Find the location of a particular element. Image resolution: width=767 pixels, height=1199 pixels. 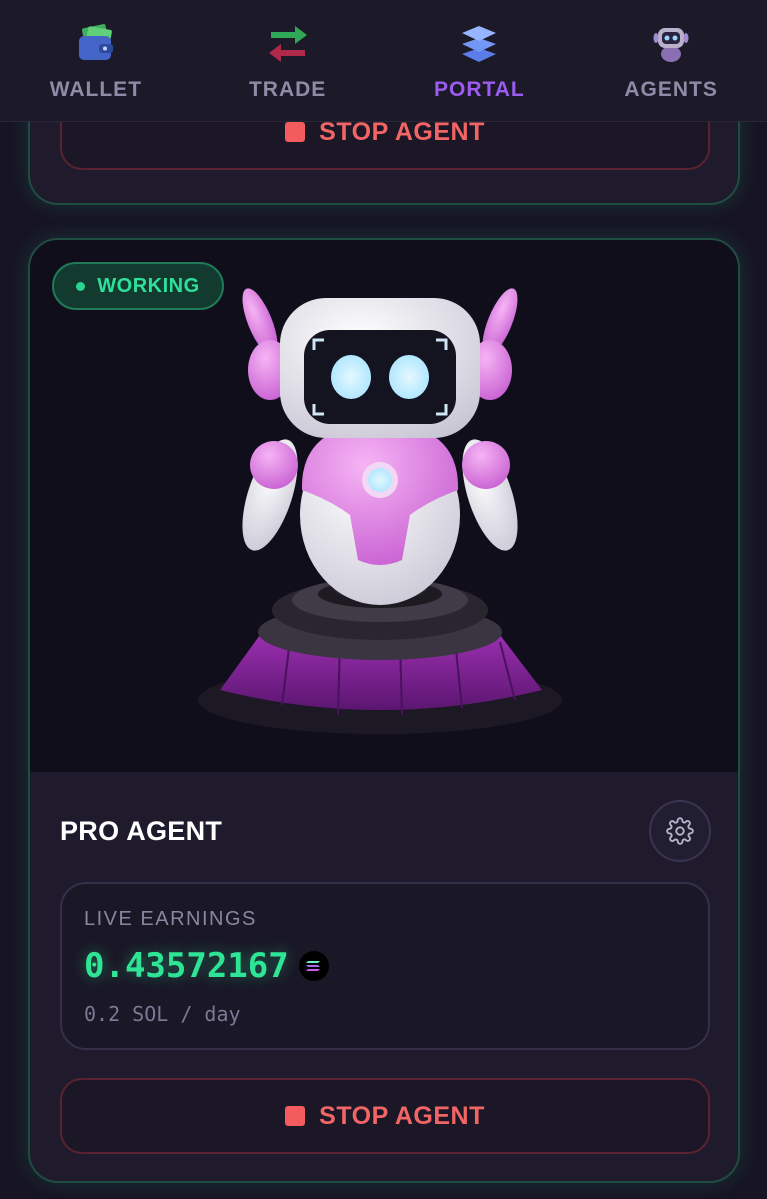

tab-portal-label: PORTAL is located at coordinates (479, 89).